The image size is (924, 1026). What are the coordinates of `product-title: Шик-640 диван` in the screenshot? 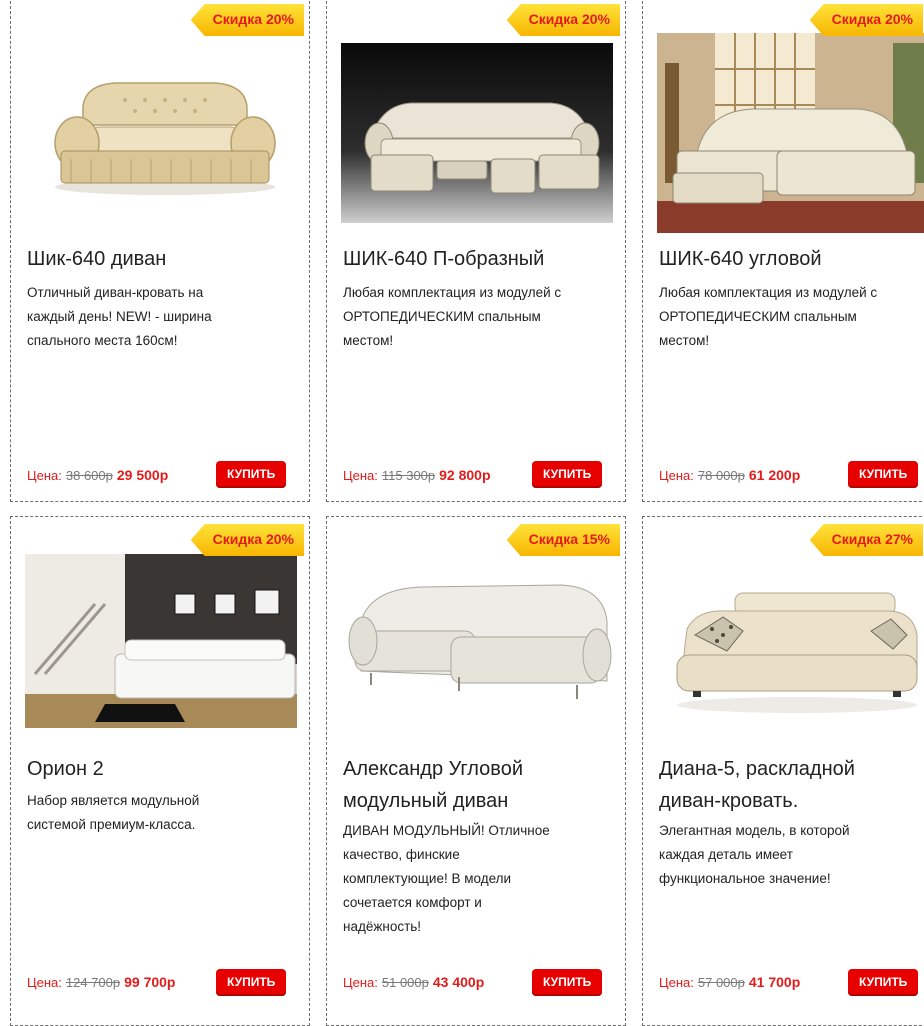 It's located at (165, 259).